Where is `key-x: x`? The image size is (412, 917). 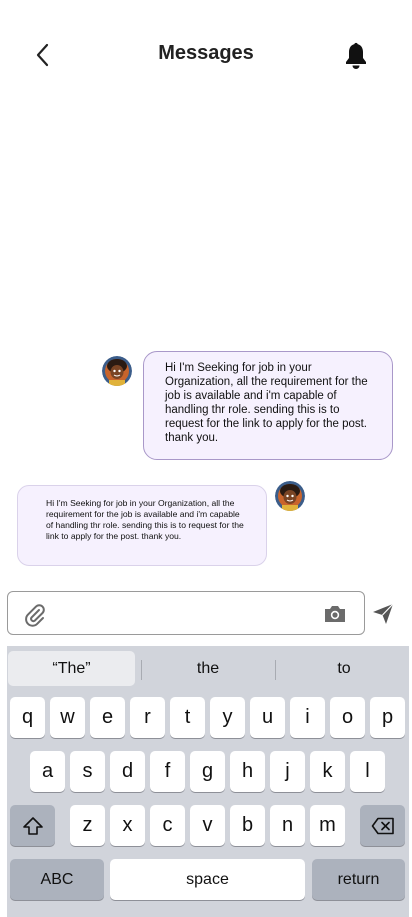
key-x: x is located at coordinates (127, 825).